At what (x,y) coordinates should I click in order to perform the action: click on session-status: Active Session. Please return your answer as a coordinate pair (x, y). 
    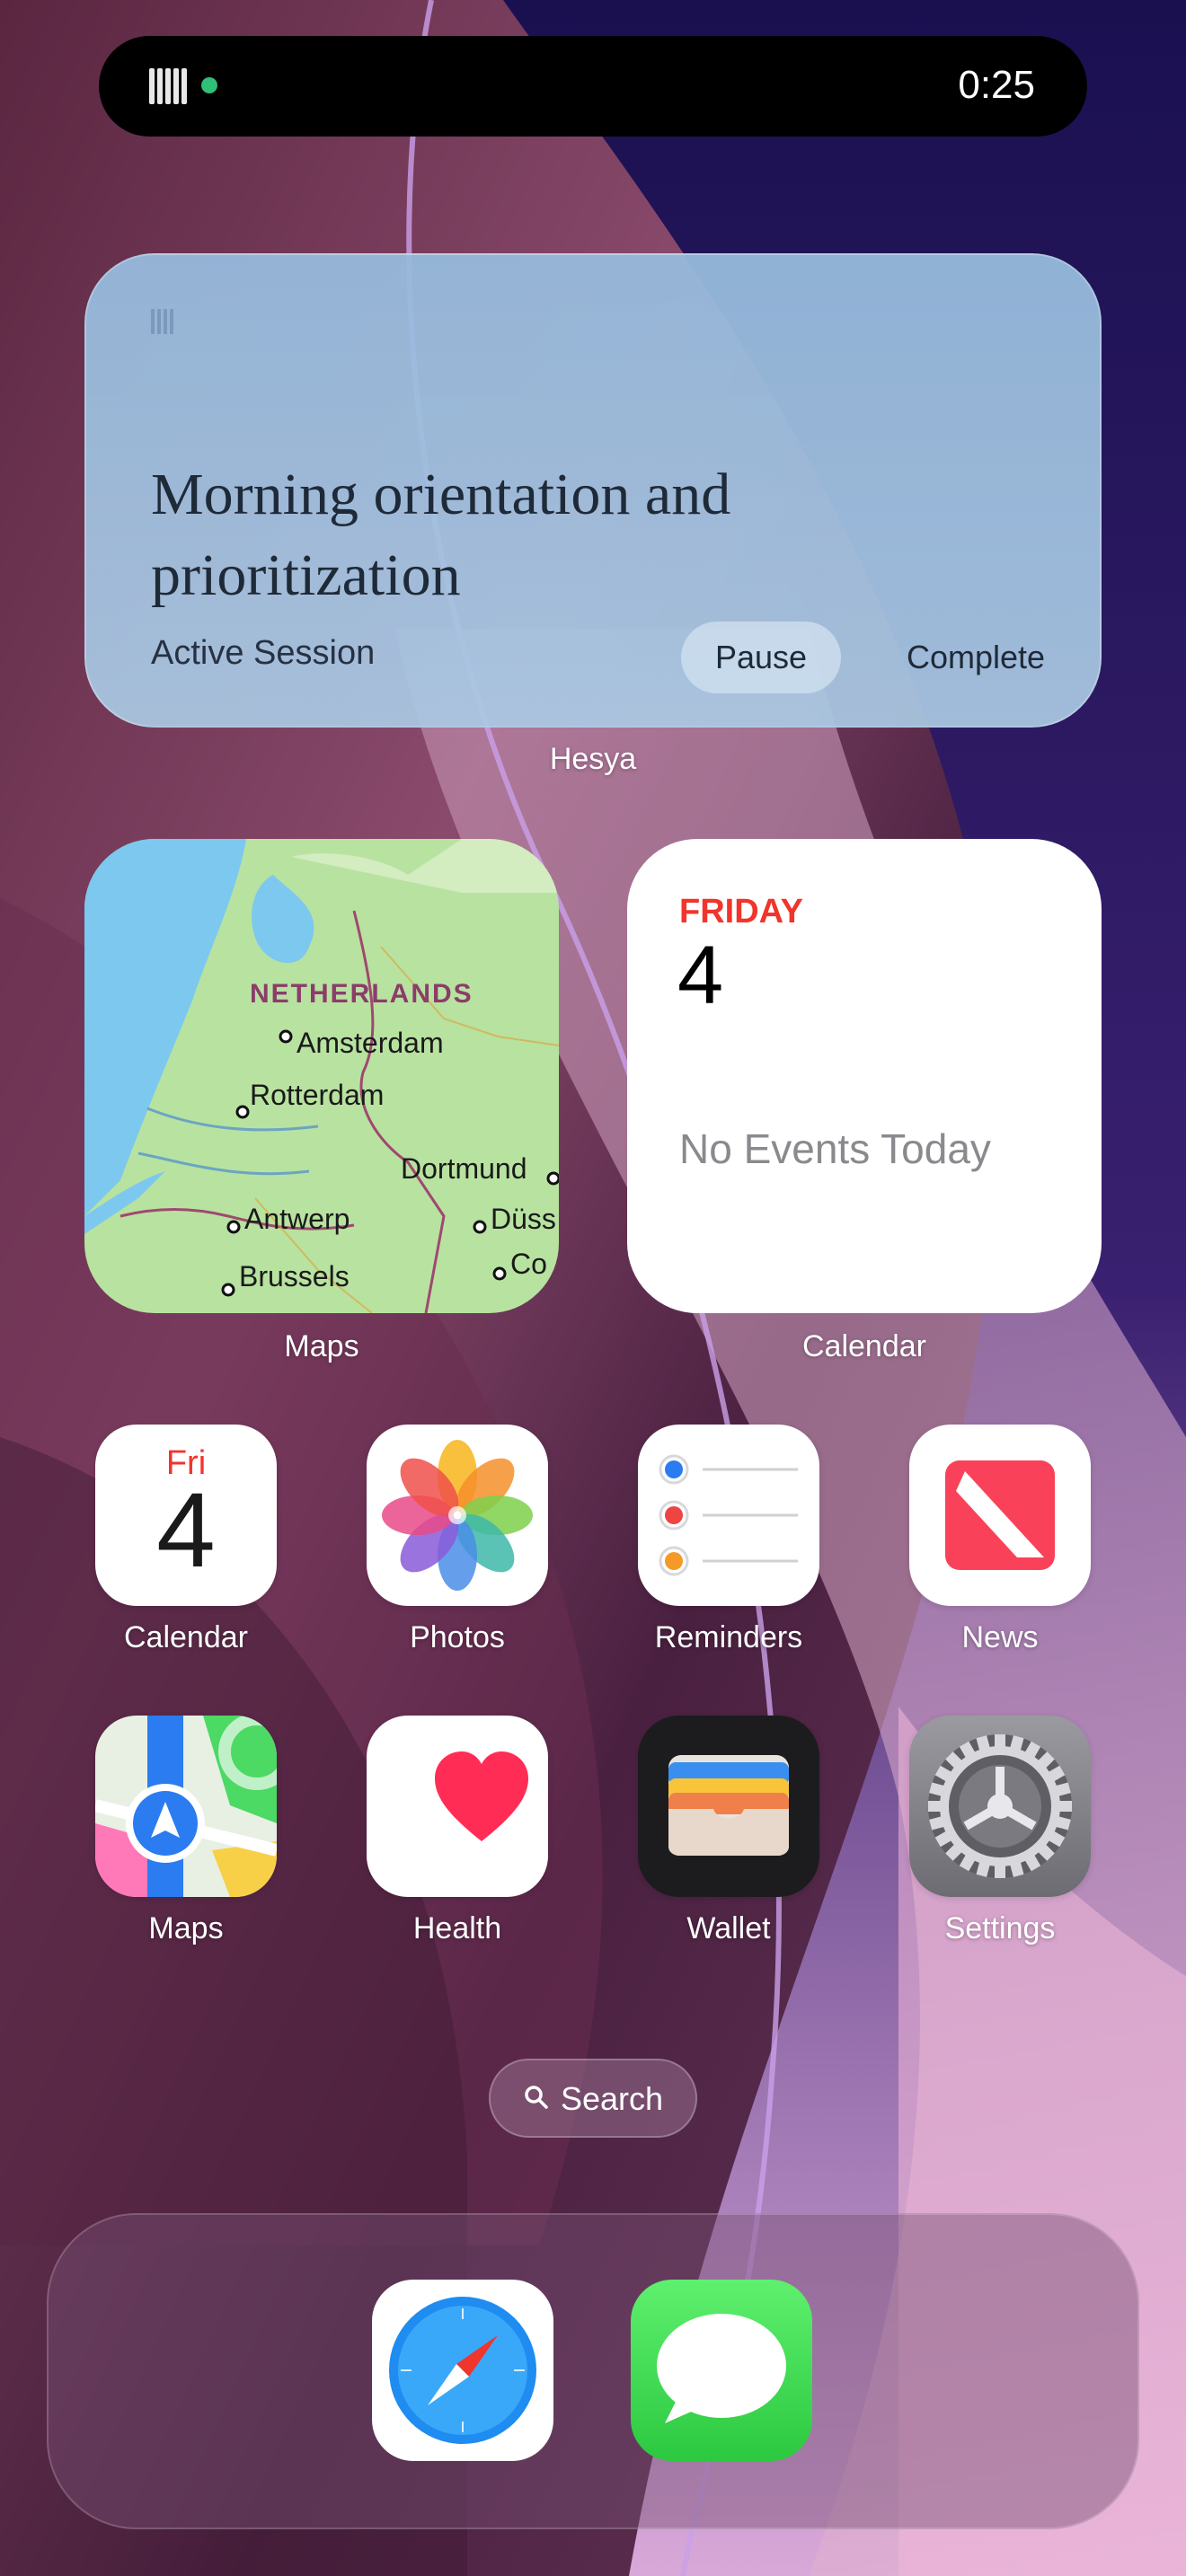
    Looking at the image, I should click on (263, 653).